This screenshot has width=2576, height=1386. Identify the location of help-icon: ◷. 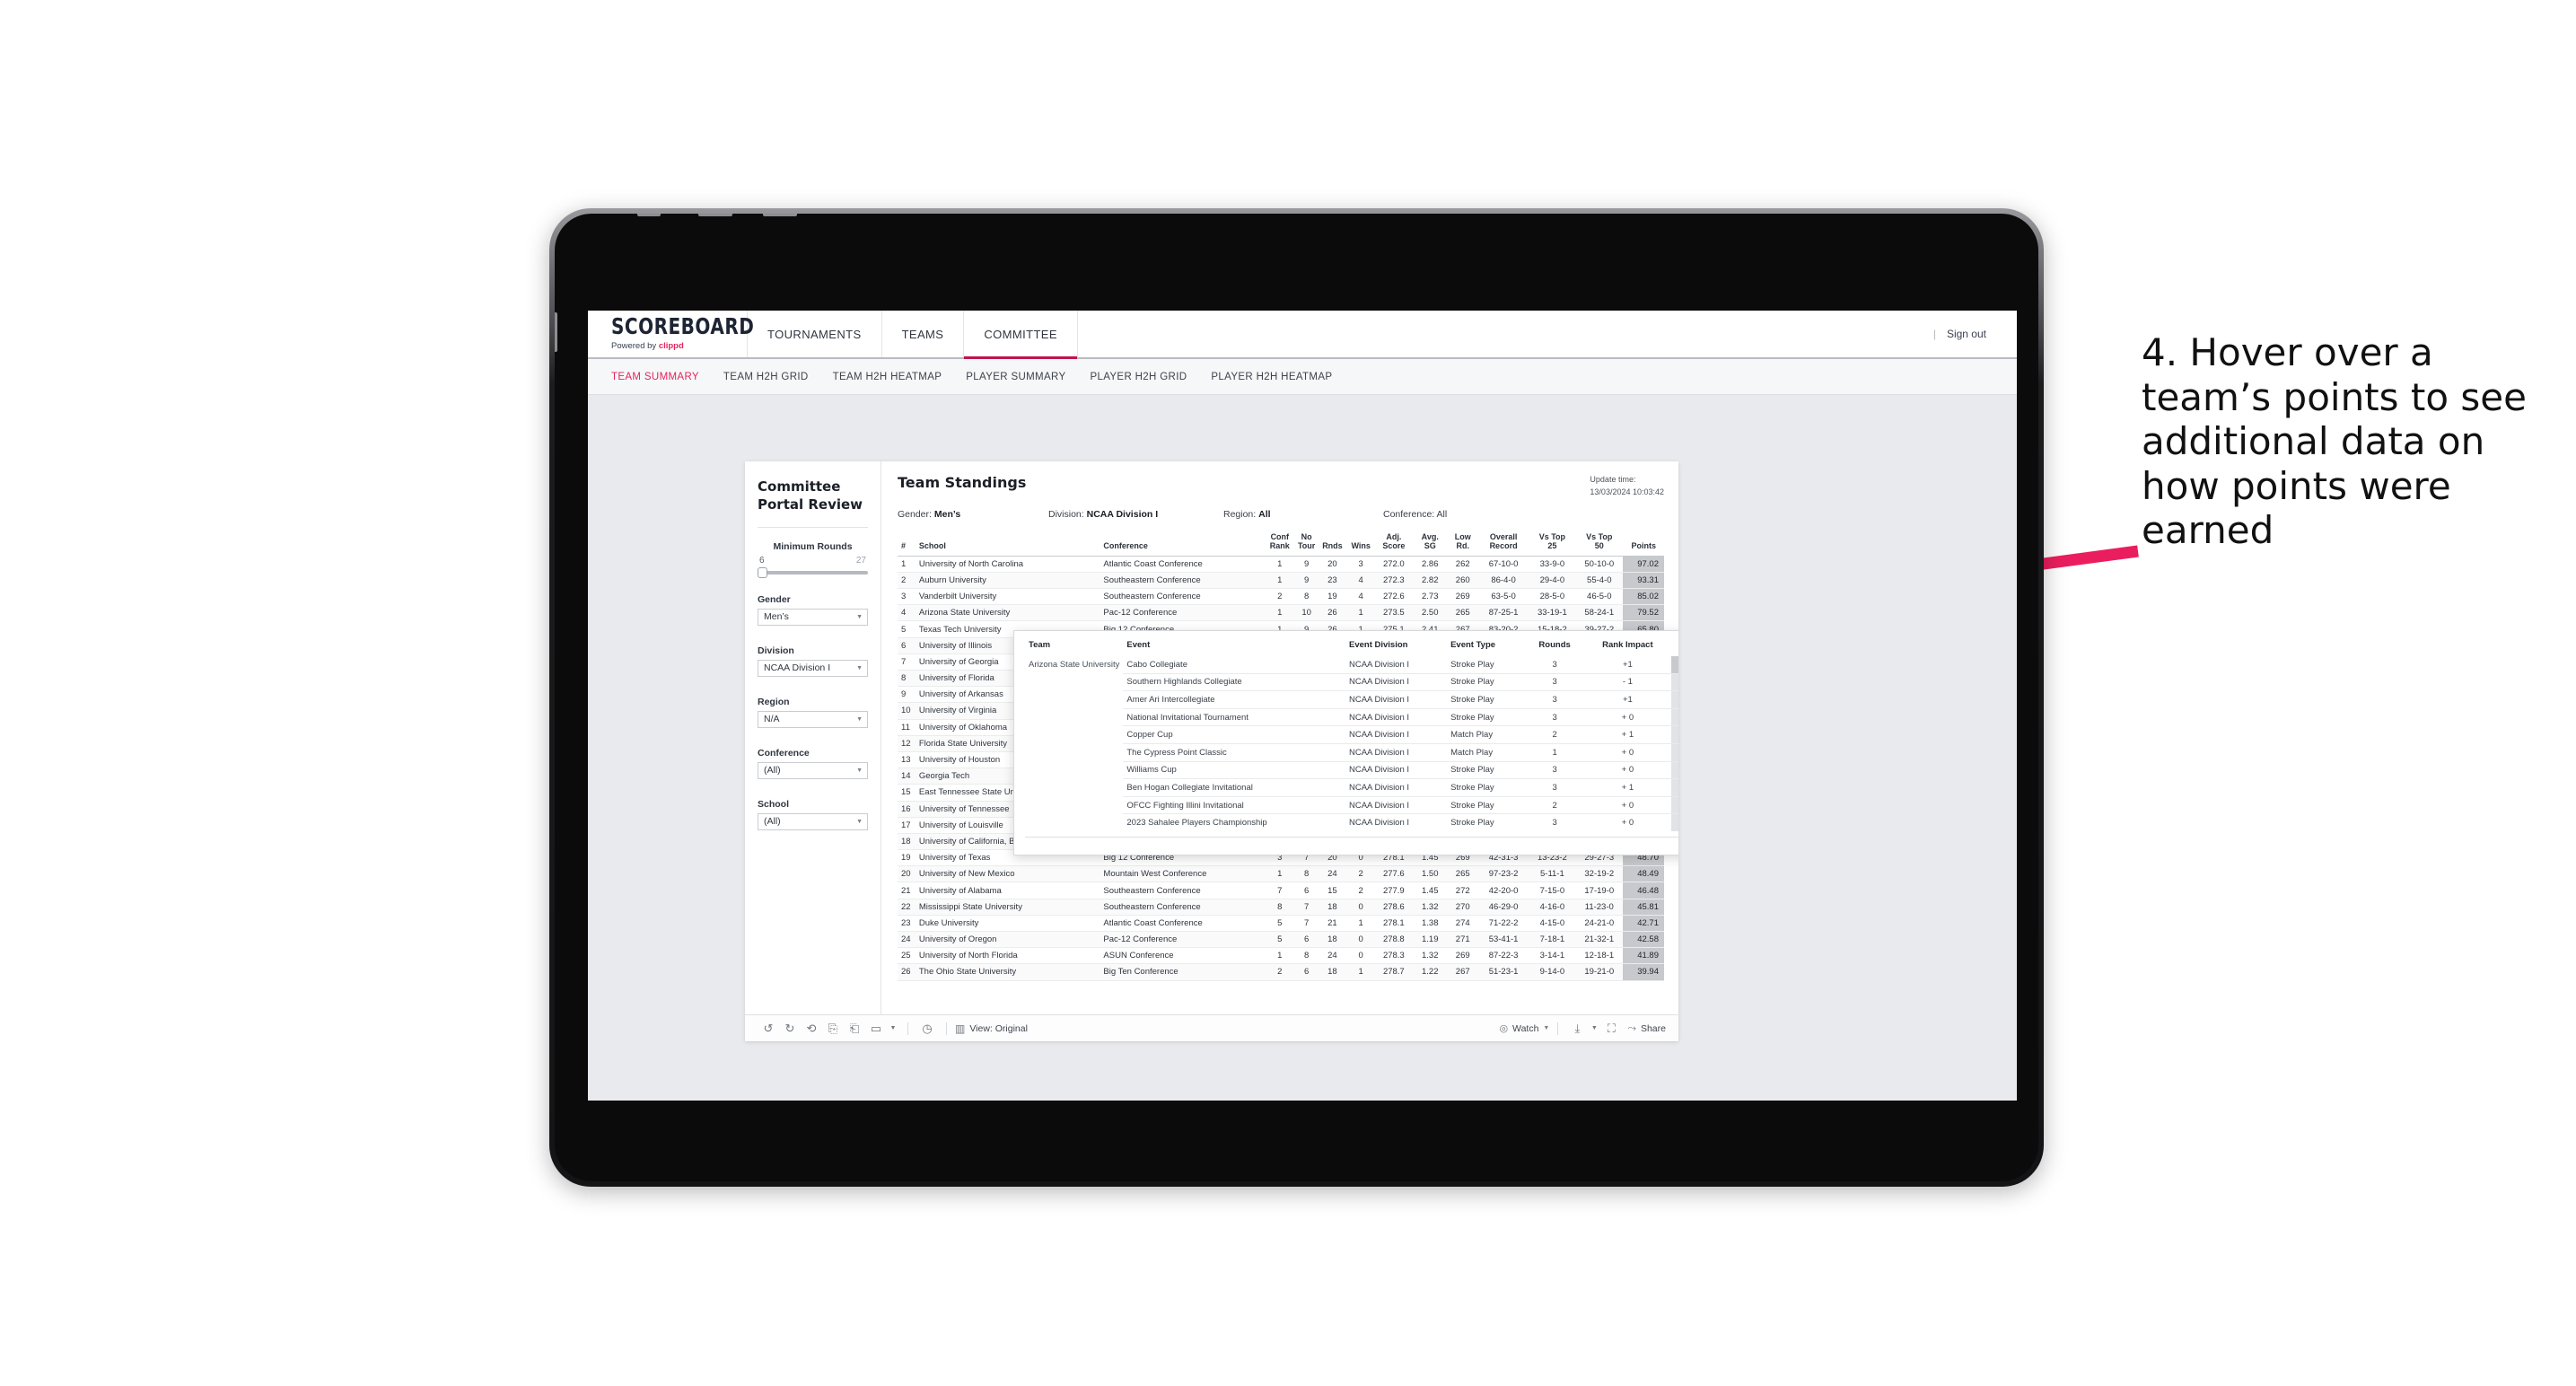
(927, 1029).